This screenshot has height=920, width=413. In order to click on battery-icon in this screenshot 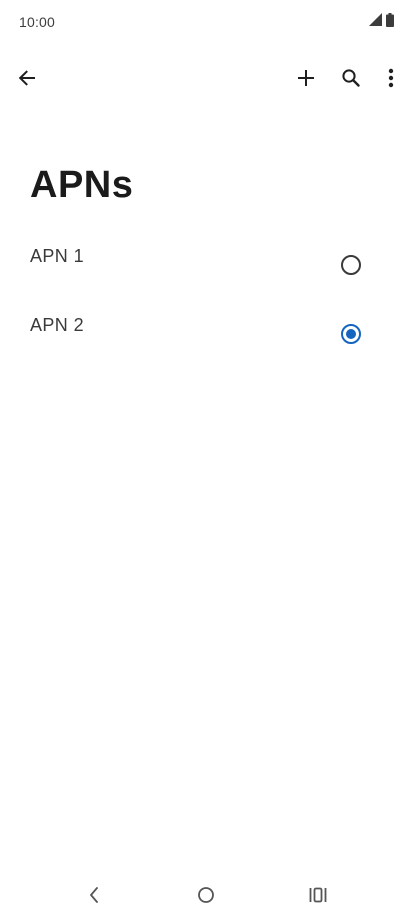, I will do `click(390, 22)`.